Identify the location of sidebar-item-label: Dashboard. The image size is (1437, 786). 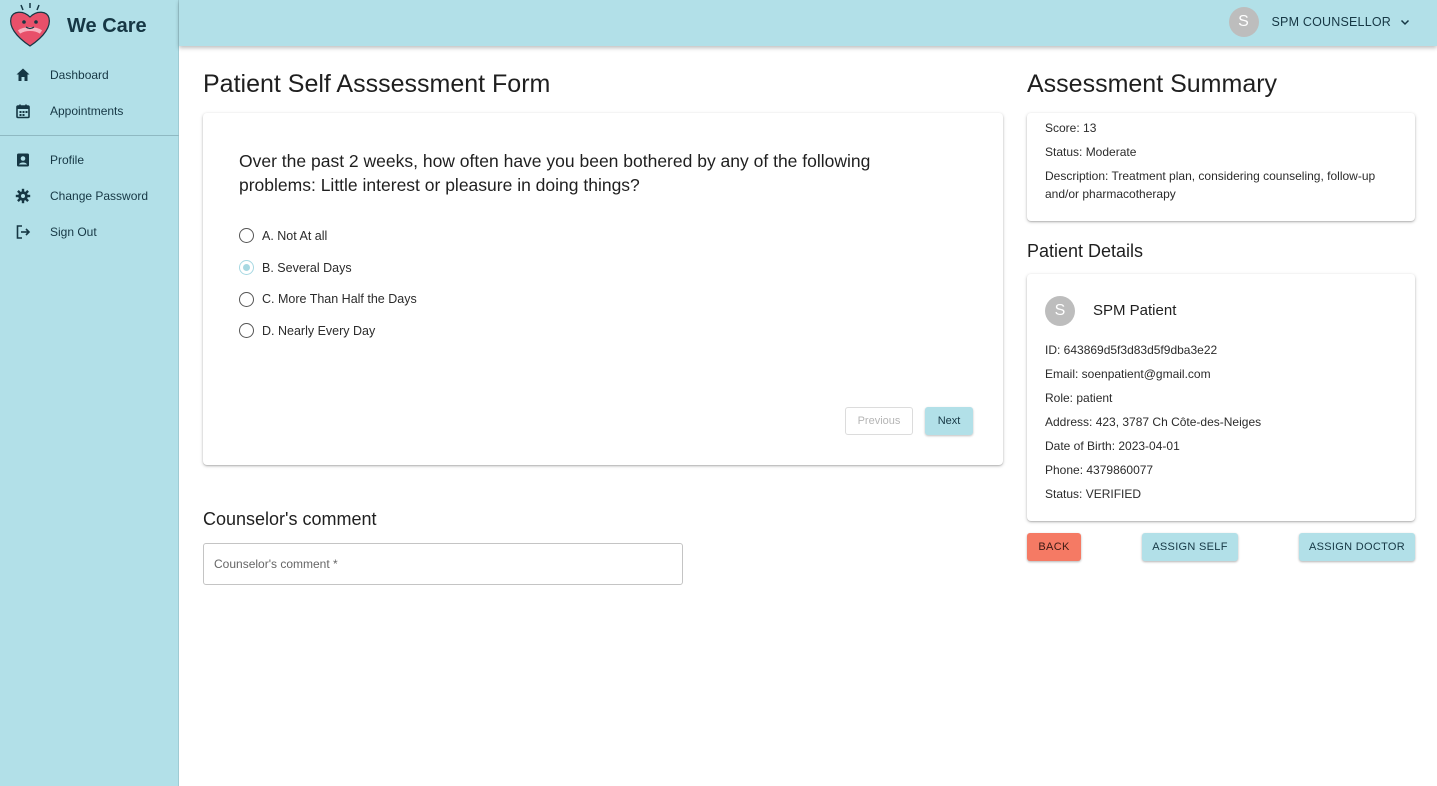
(79, 75).